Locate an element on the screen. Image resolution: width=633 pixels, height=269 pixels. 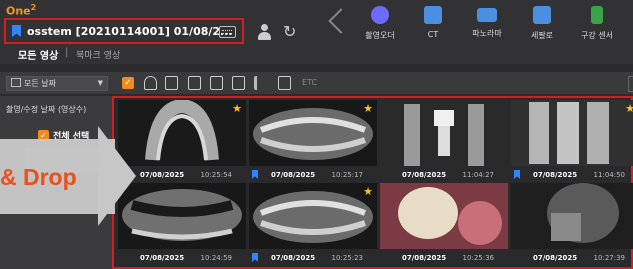
periapical-implant-image is located at coordinates (444, 133).